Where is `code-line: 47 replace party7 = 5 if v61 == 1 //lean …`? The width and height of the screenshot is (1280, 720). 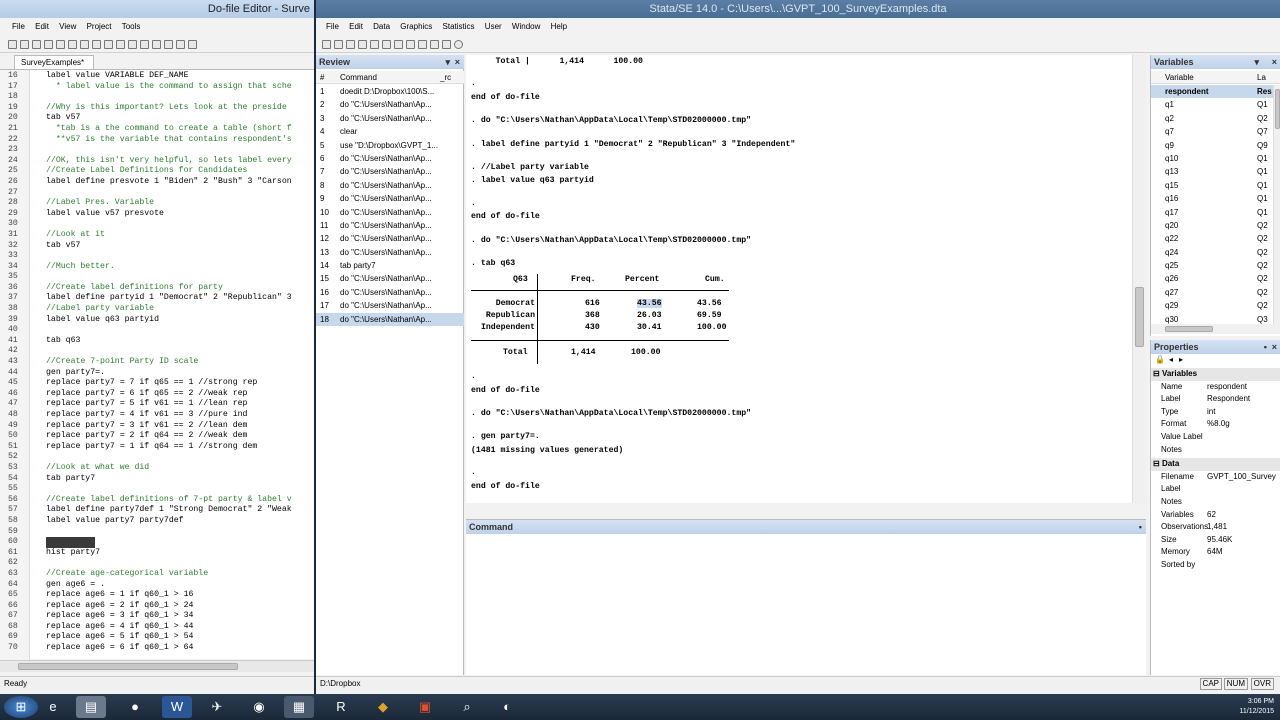
code-line: 47 replace party7 = 5 if v61 == 1 //lean … is located at coordinates (157, 404).